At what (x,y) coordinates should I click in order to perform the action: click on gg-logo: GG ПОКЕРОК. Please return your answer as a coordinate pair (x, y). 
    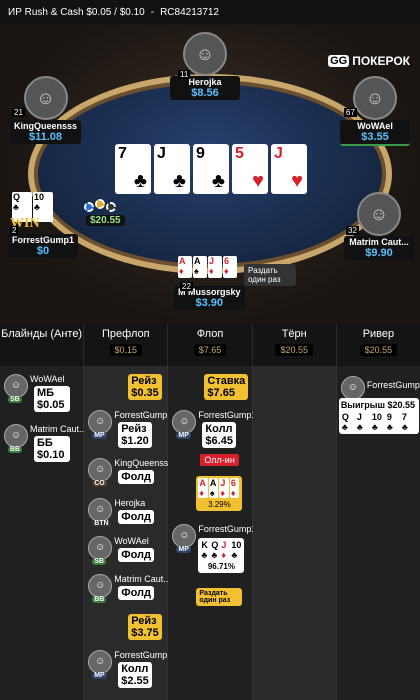
    Looking at the image, I should click on (369, 61).